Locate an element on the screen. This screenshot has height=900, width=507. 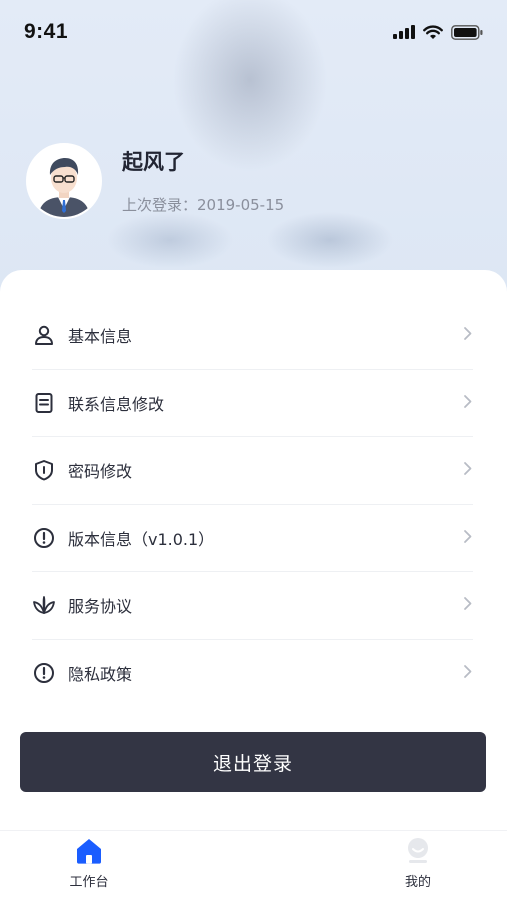
menu-item-label: 联系信息修改 is located at coordinates (116, 404).